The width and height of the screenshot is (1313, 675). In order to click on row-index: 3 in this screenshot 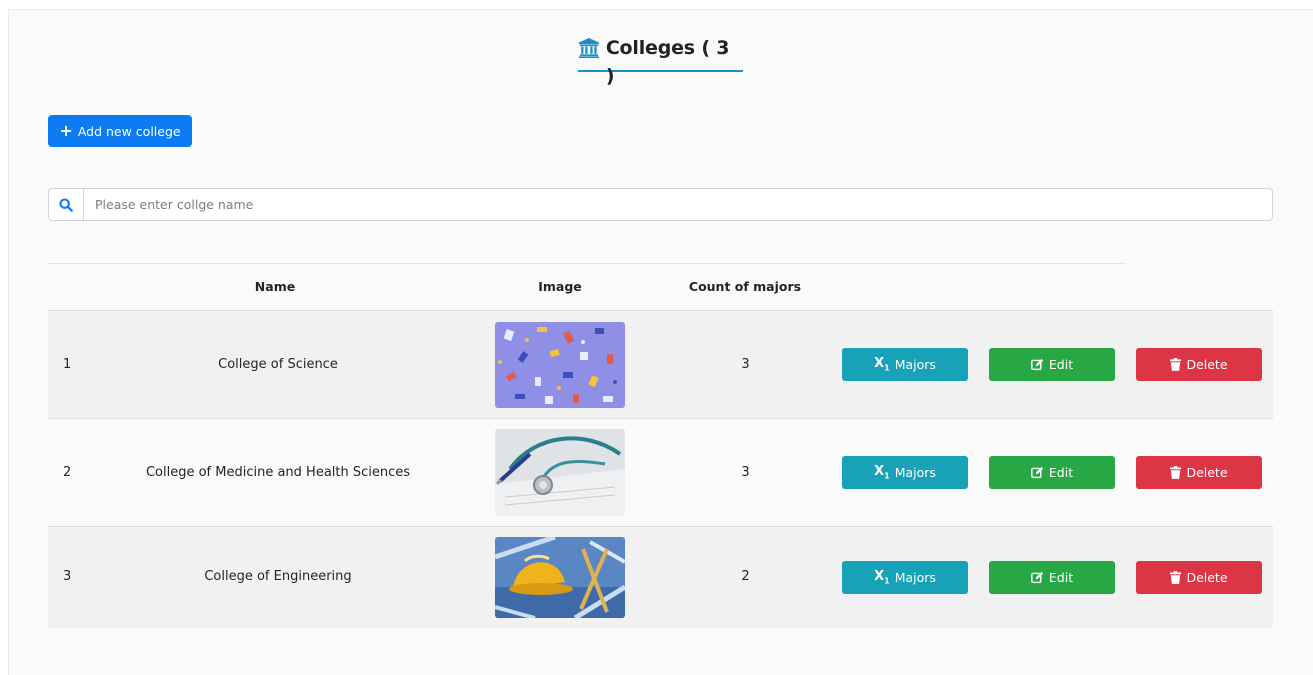, I will do `click(67, 576)`.